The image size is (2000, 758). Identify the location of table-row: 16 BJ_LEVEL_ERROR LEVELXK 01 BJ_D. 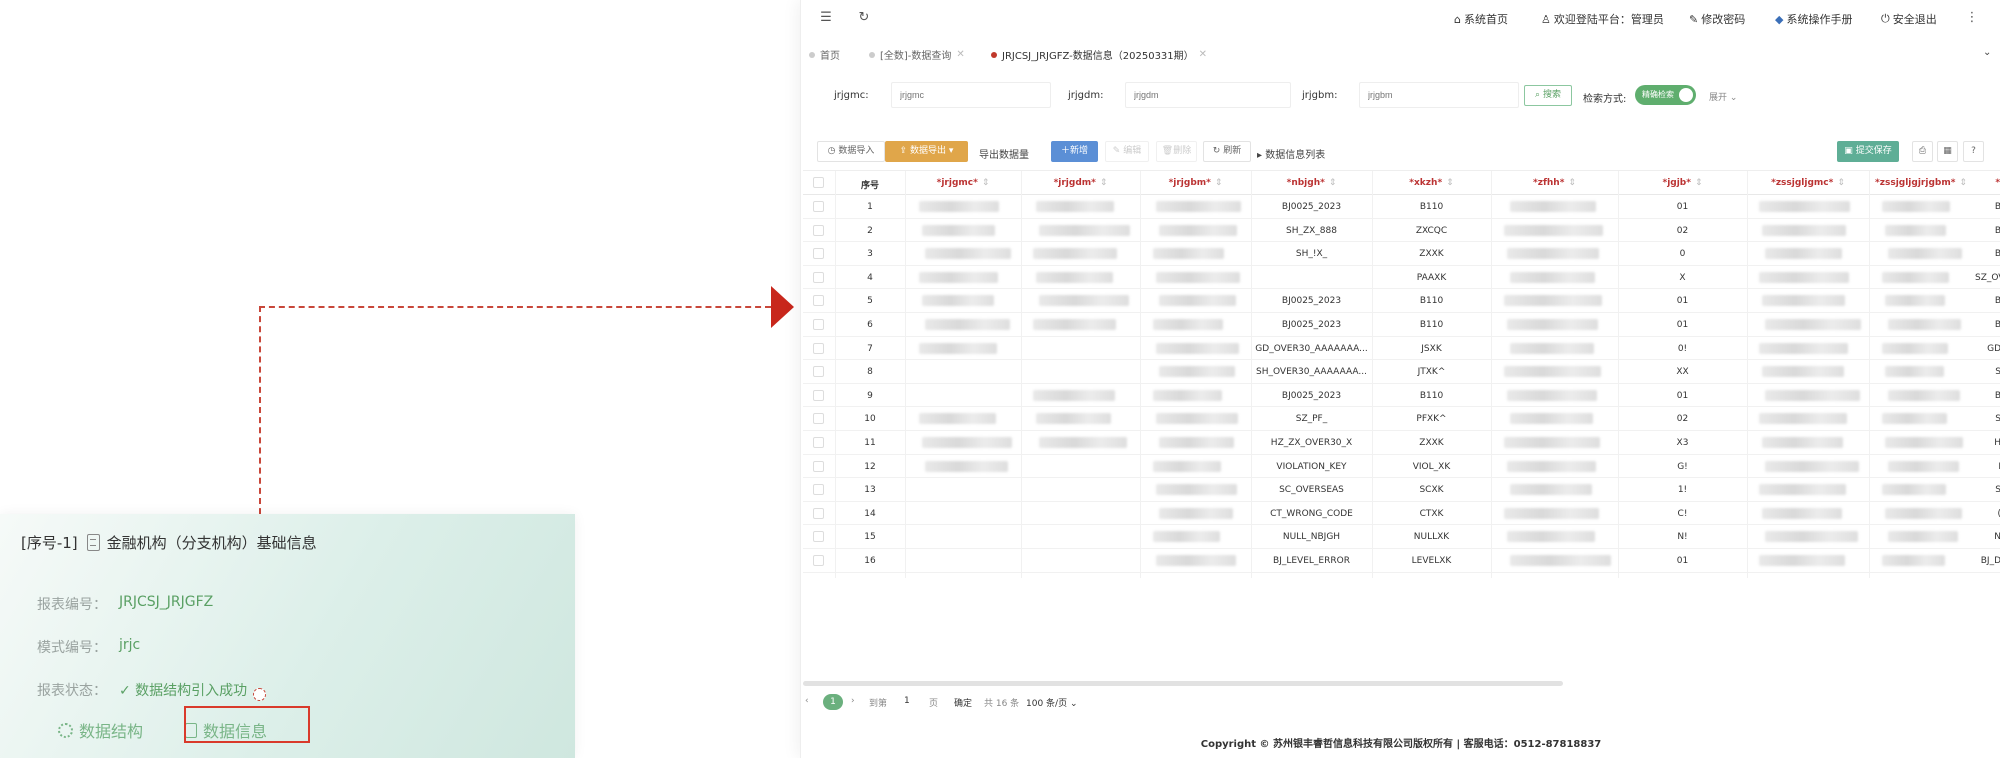
(1401, 561).